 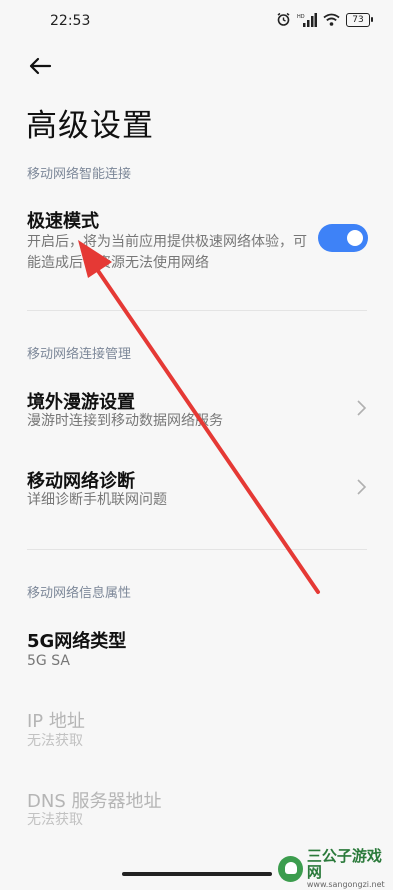 I want to click on network-type-value: 5G SA, so click(x=48, y=661).